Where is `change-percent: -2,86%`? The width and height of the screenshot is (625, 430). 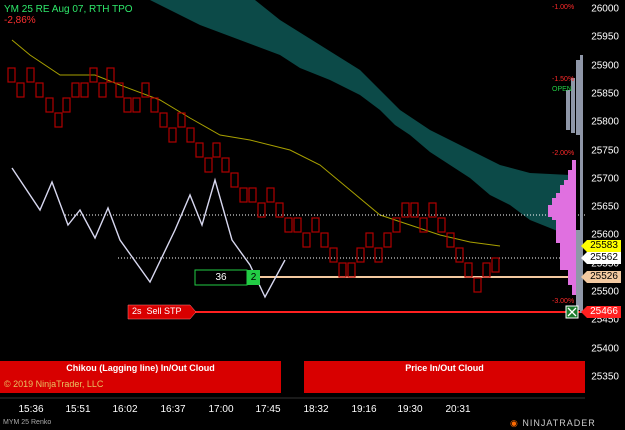
change-percent: -2,86% is located at coordinates (20, 20).